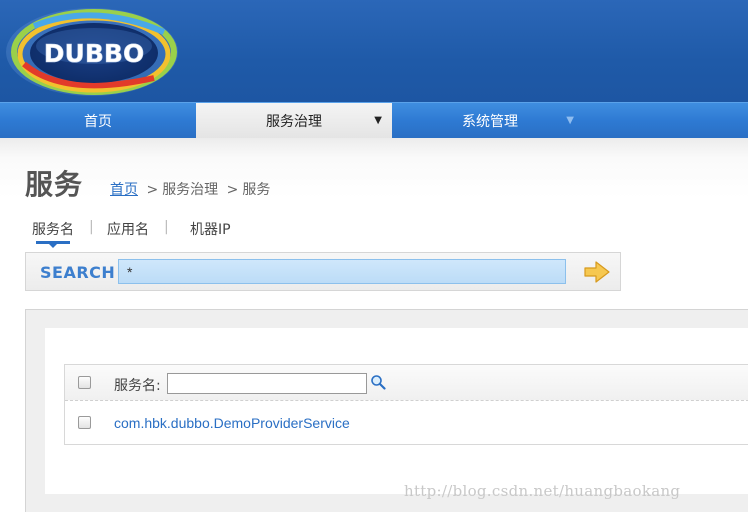 The height and width of the screenshot is (512, 748). I want to click on select-all-checkbox, so click(84, 382).